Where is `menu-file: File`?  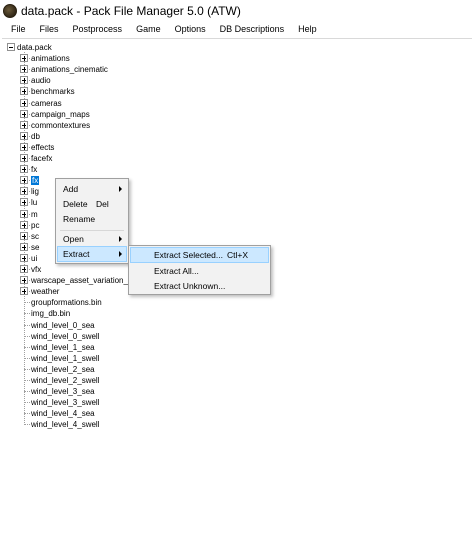
menu-file: File is located at coordinates (18, 29).